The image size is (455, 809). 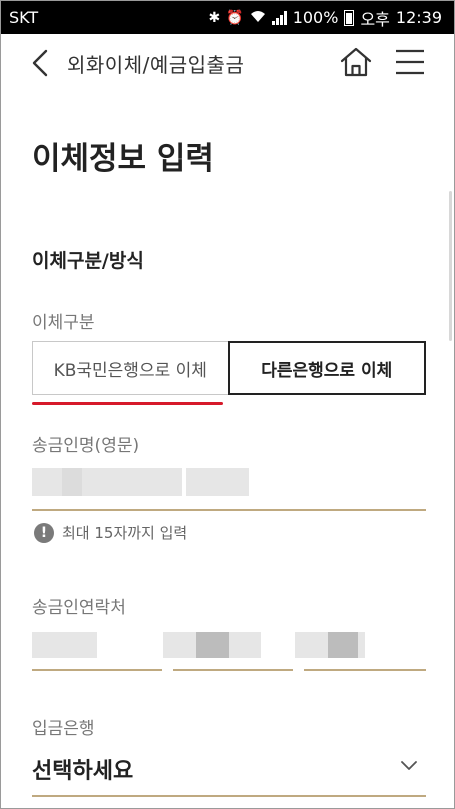 I want to click on hint-text: 최대 15자까지 입력, so click(x=125, y=533).